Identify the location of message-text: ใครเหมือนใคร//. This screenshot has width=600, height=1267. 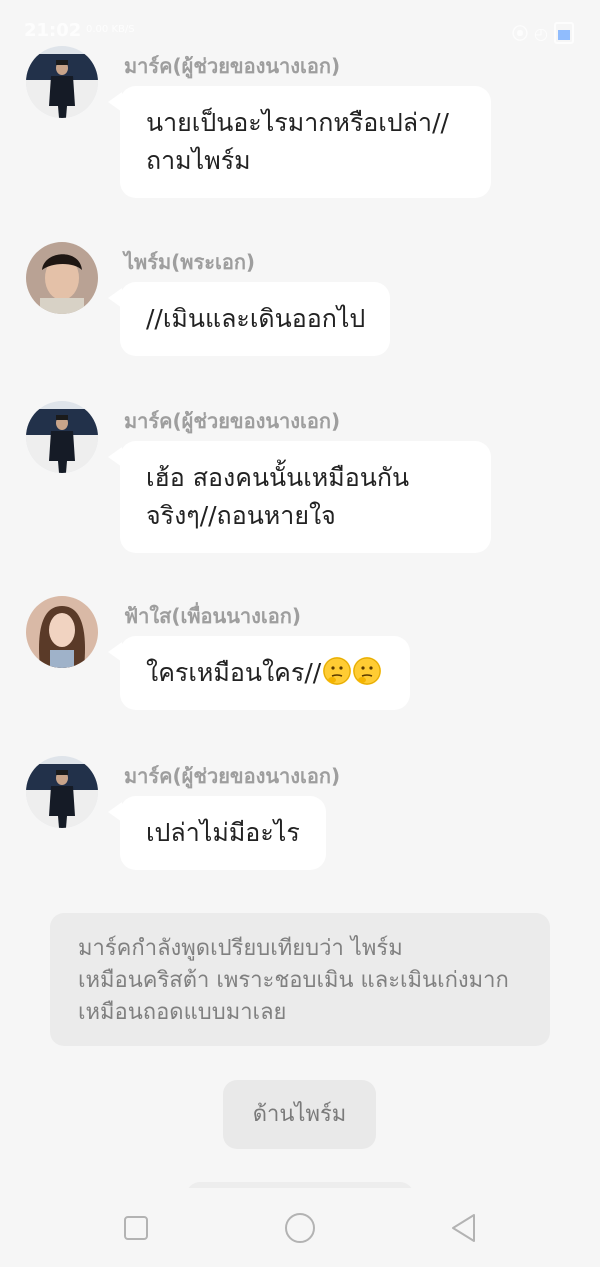
(234, 672).